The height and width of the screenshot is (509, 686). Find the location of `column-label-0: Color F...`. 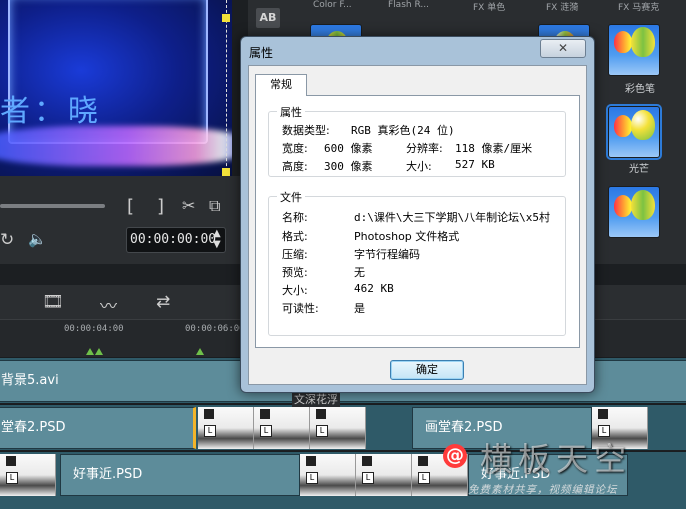

column-label-0: Color F... is located at coordinates (332, 5).